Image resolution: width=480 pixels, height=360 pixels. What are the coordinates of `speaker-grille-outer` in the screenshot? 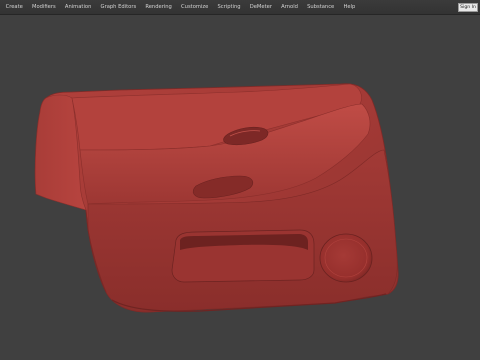 It's located at (346, 258).